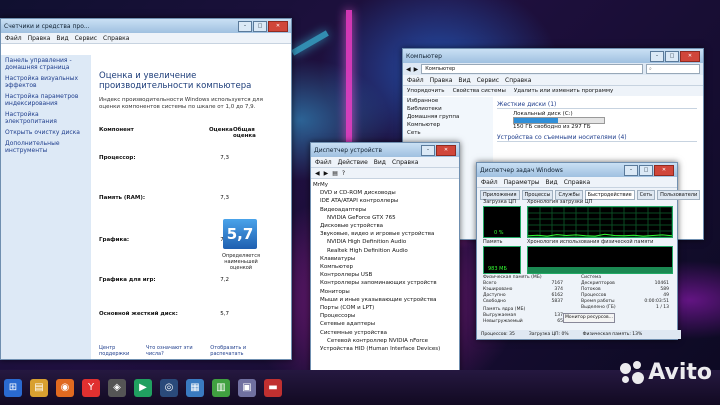 The image size is (720, 405). I want to click on titlebar: Счетчики и средства про... – □ ✕, so click(146, 26).